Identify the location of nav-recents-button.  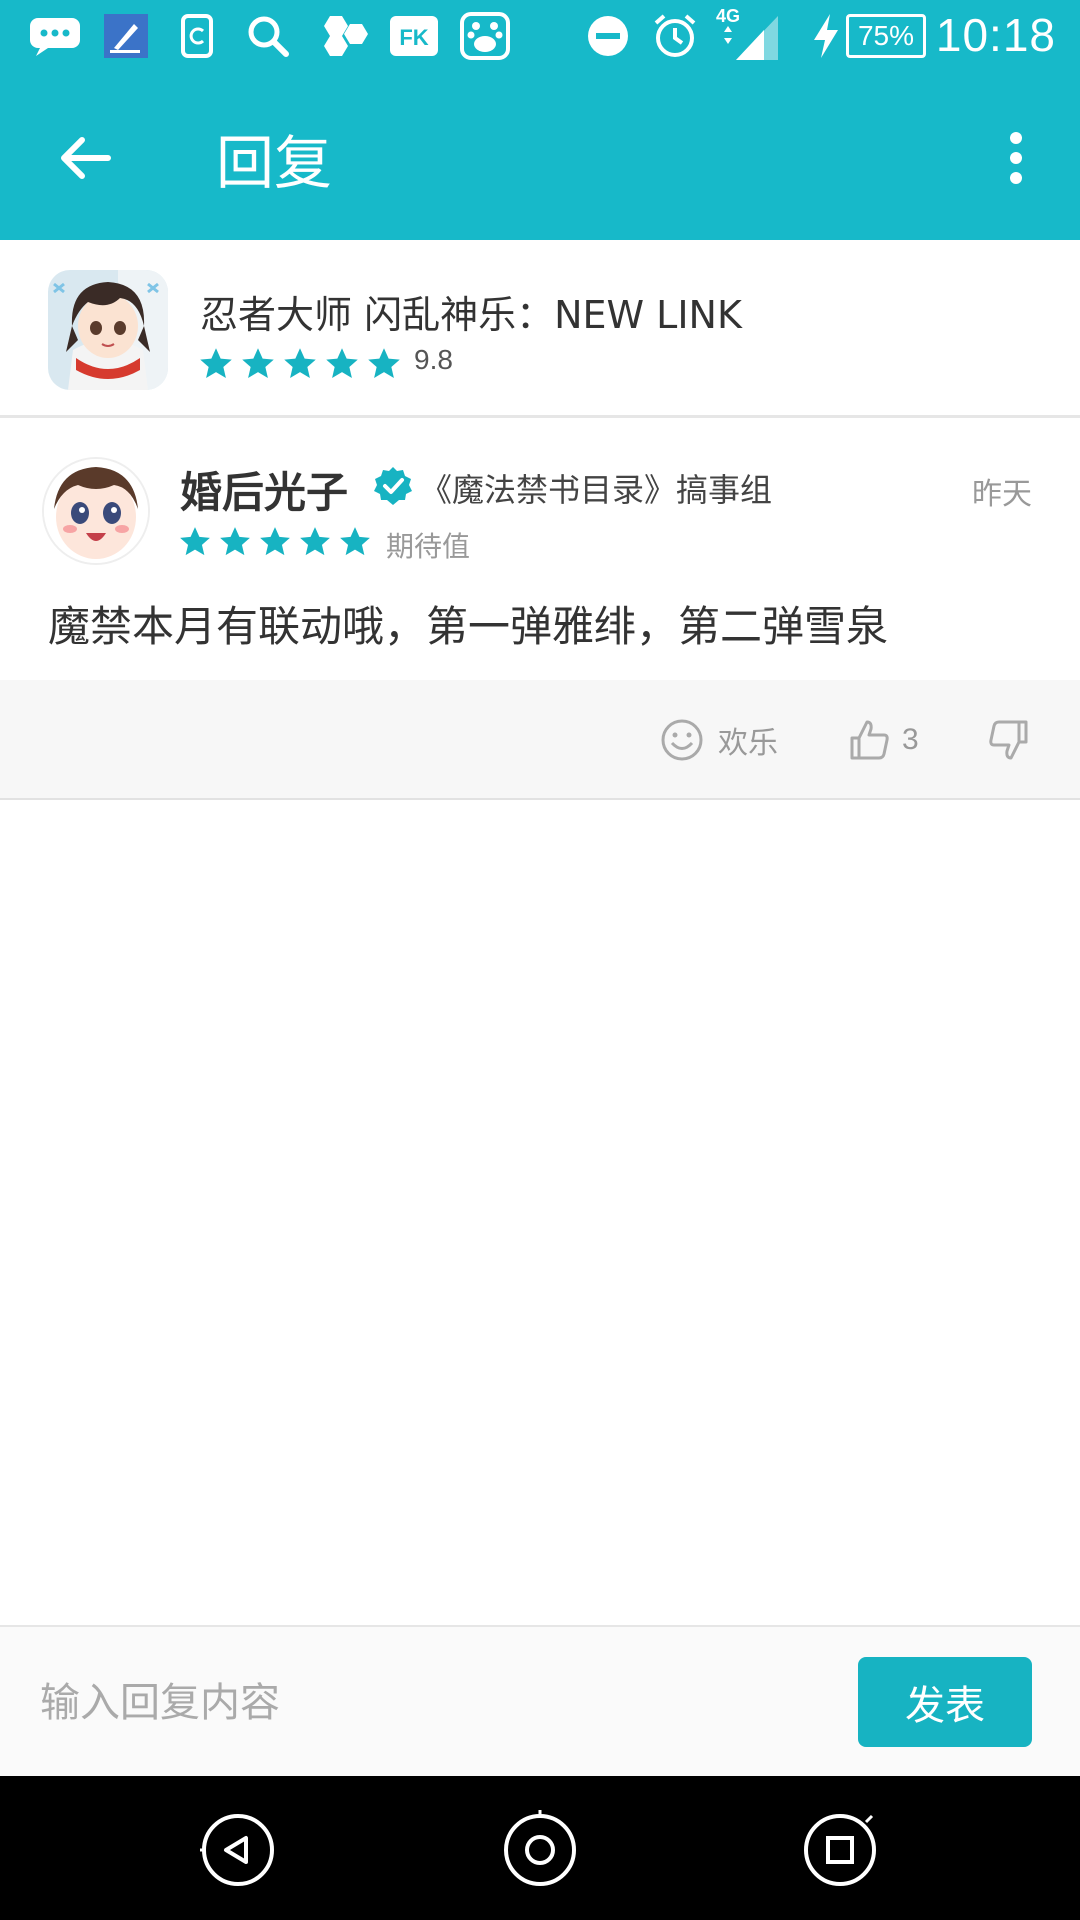
(840, 1850).